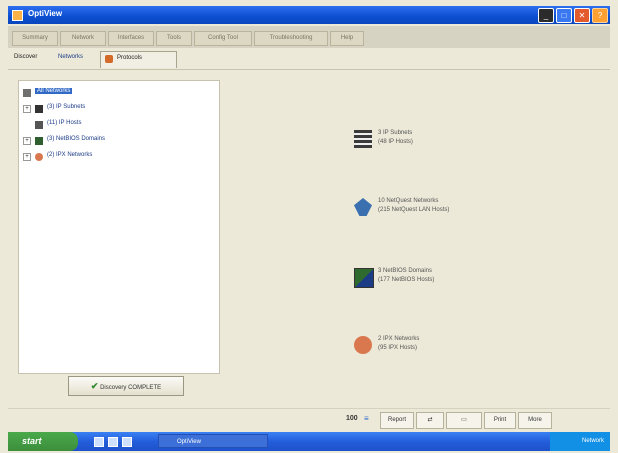 The height and width of the screenshot is (453, 618). I want to click on ipx-network-icon, so click(363, 345).